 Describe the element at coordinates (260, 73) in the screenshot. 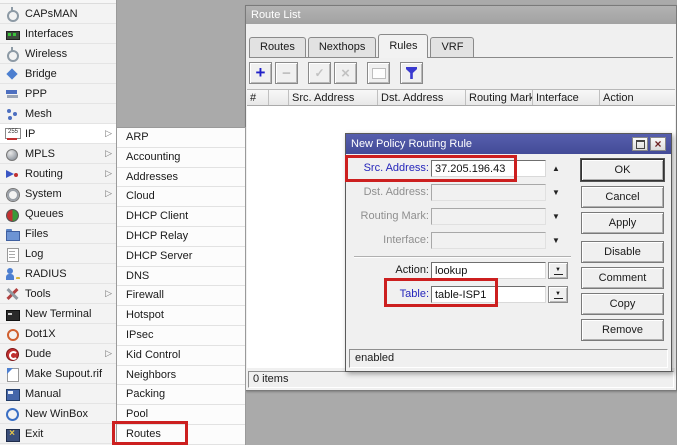

I see `add-icon` at that location.